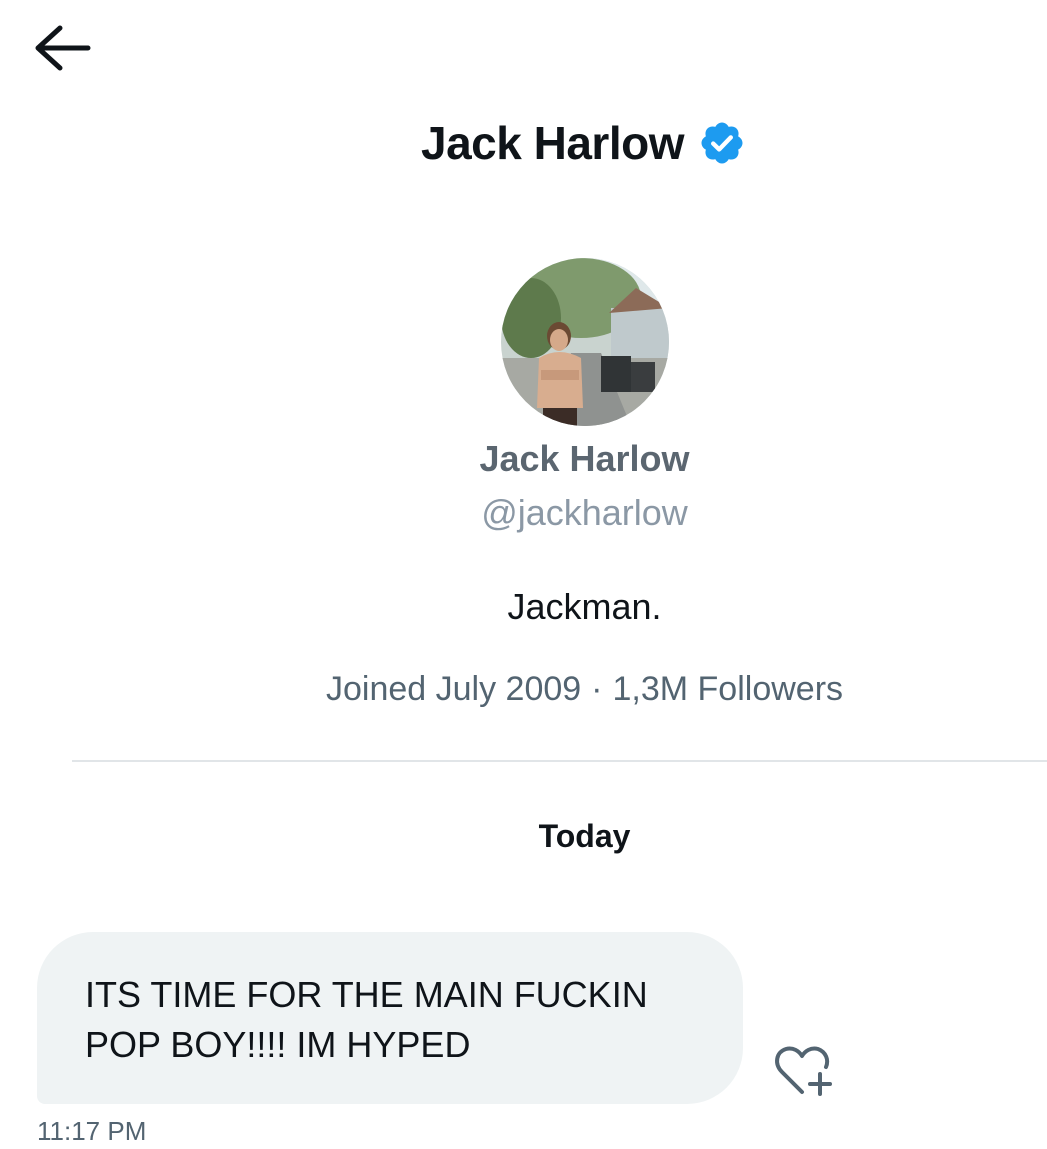 Image resolution: width=1047 pixels, height=1149 pixels. I want to click on heart-plus-icon, so click(803, 1071).